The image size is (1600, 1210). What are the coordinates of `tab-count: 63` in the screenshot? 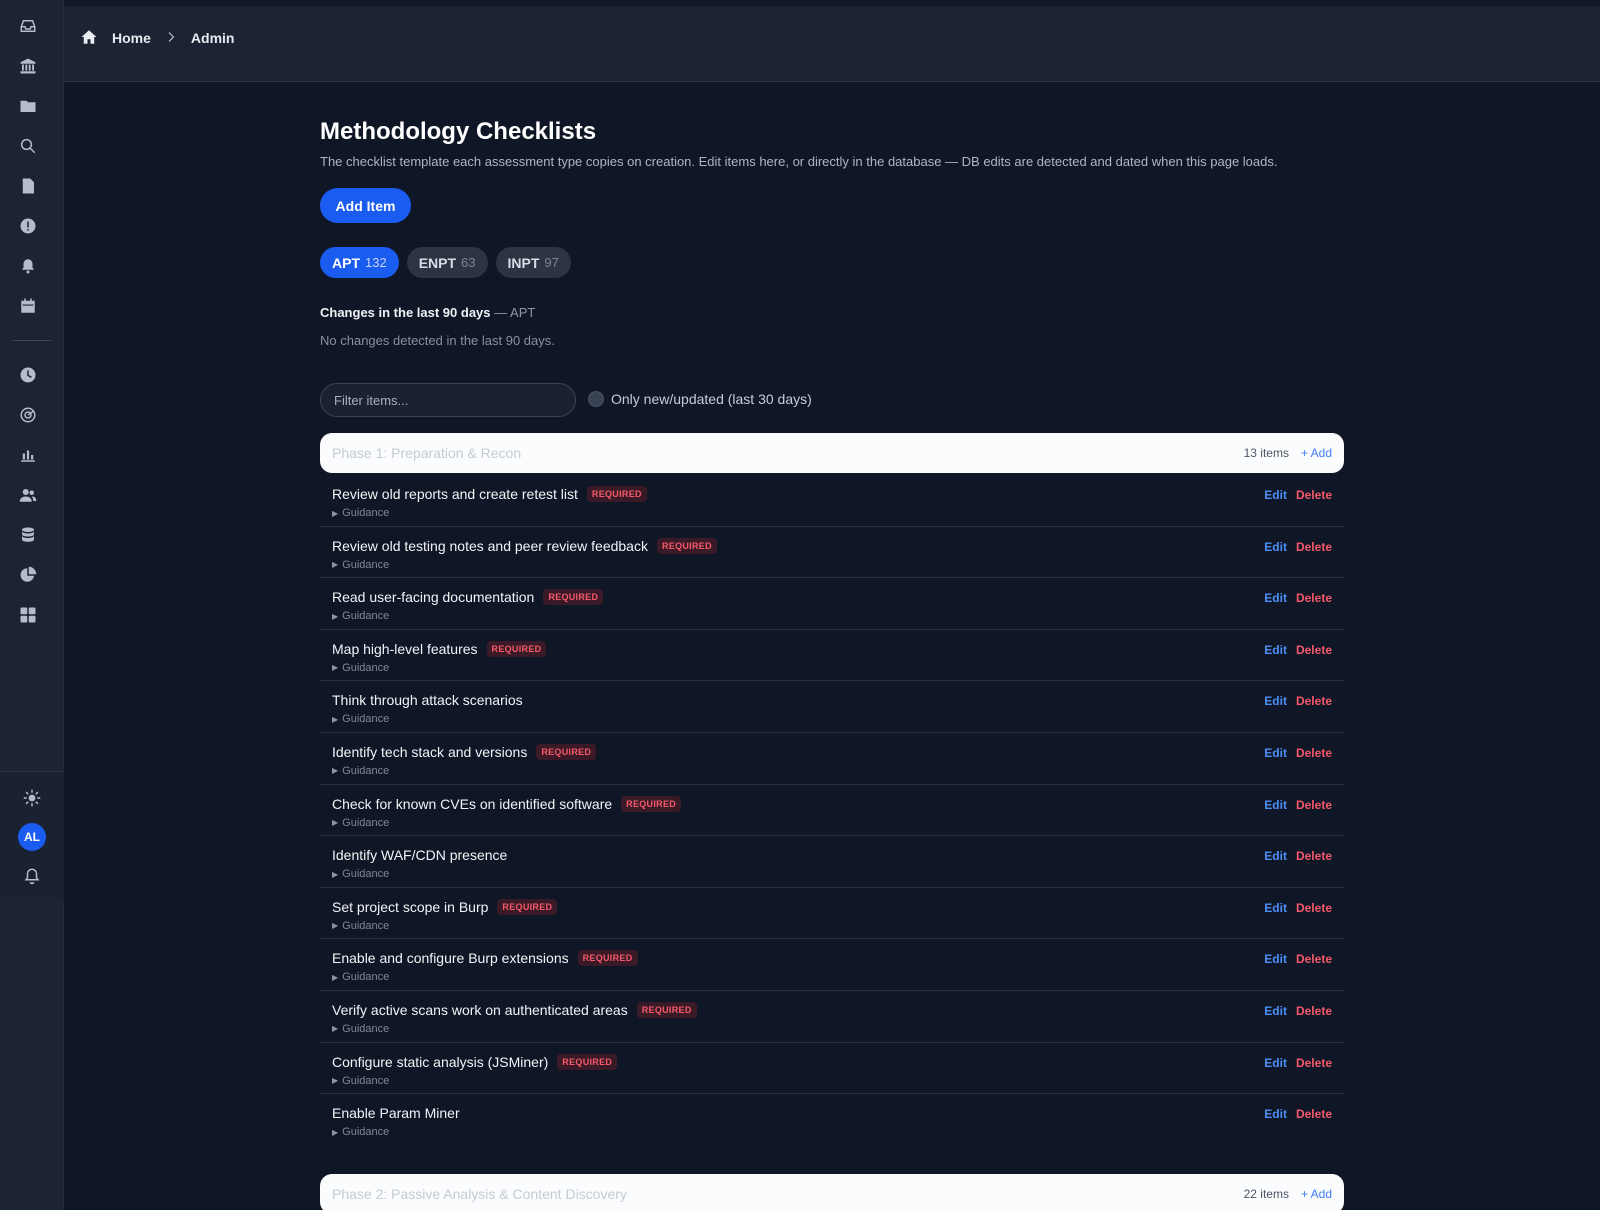 It's located at (468, 262).